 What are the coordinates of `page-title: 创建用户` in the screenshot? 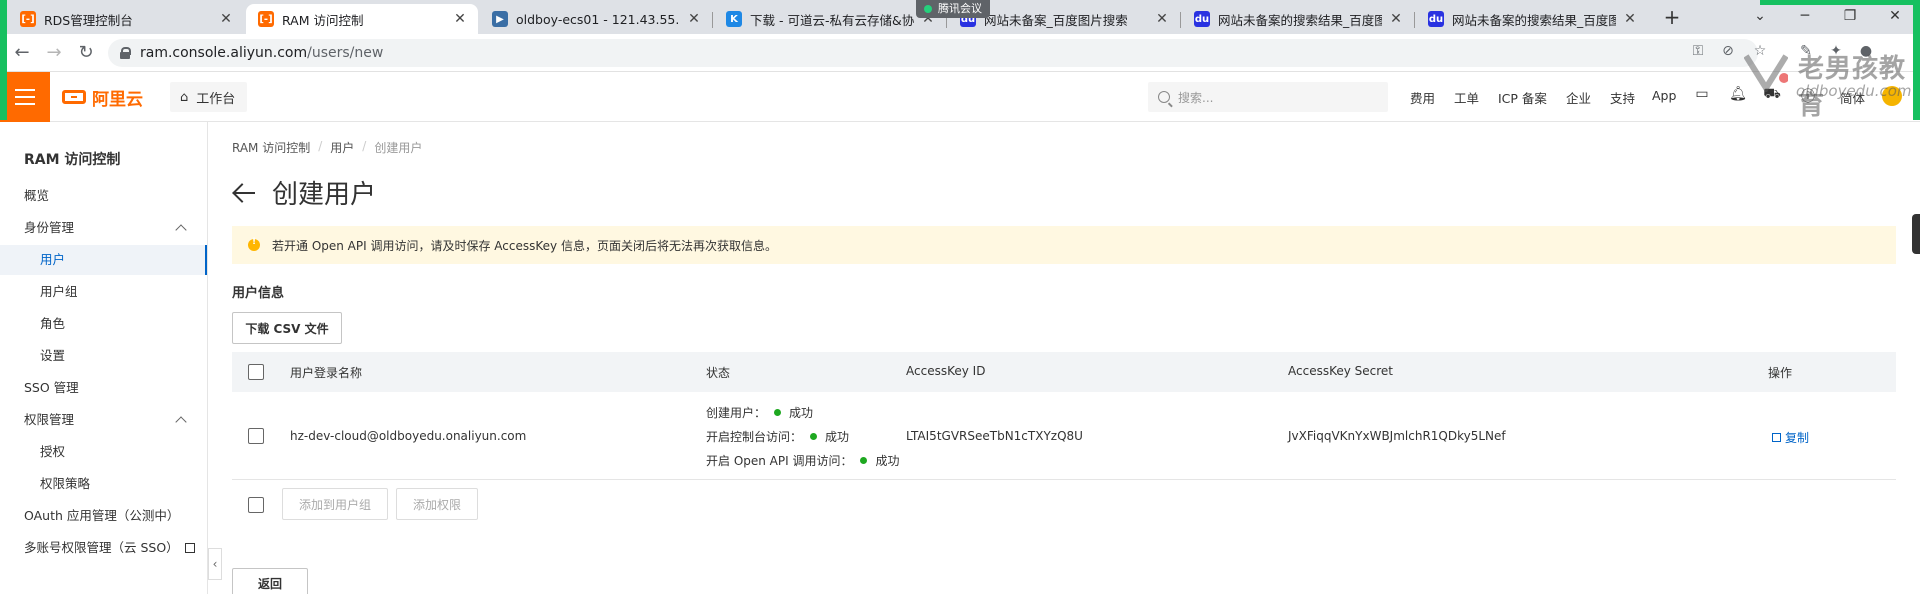 It's located at (324, 195).